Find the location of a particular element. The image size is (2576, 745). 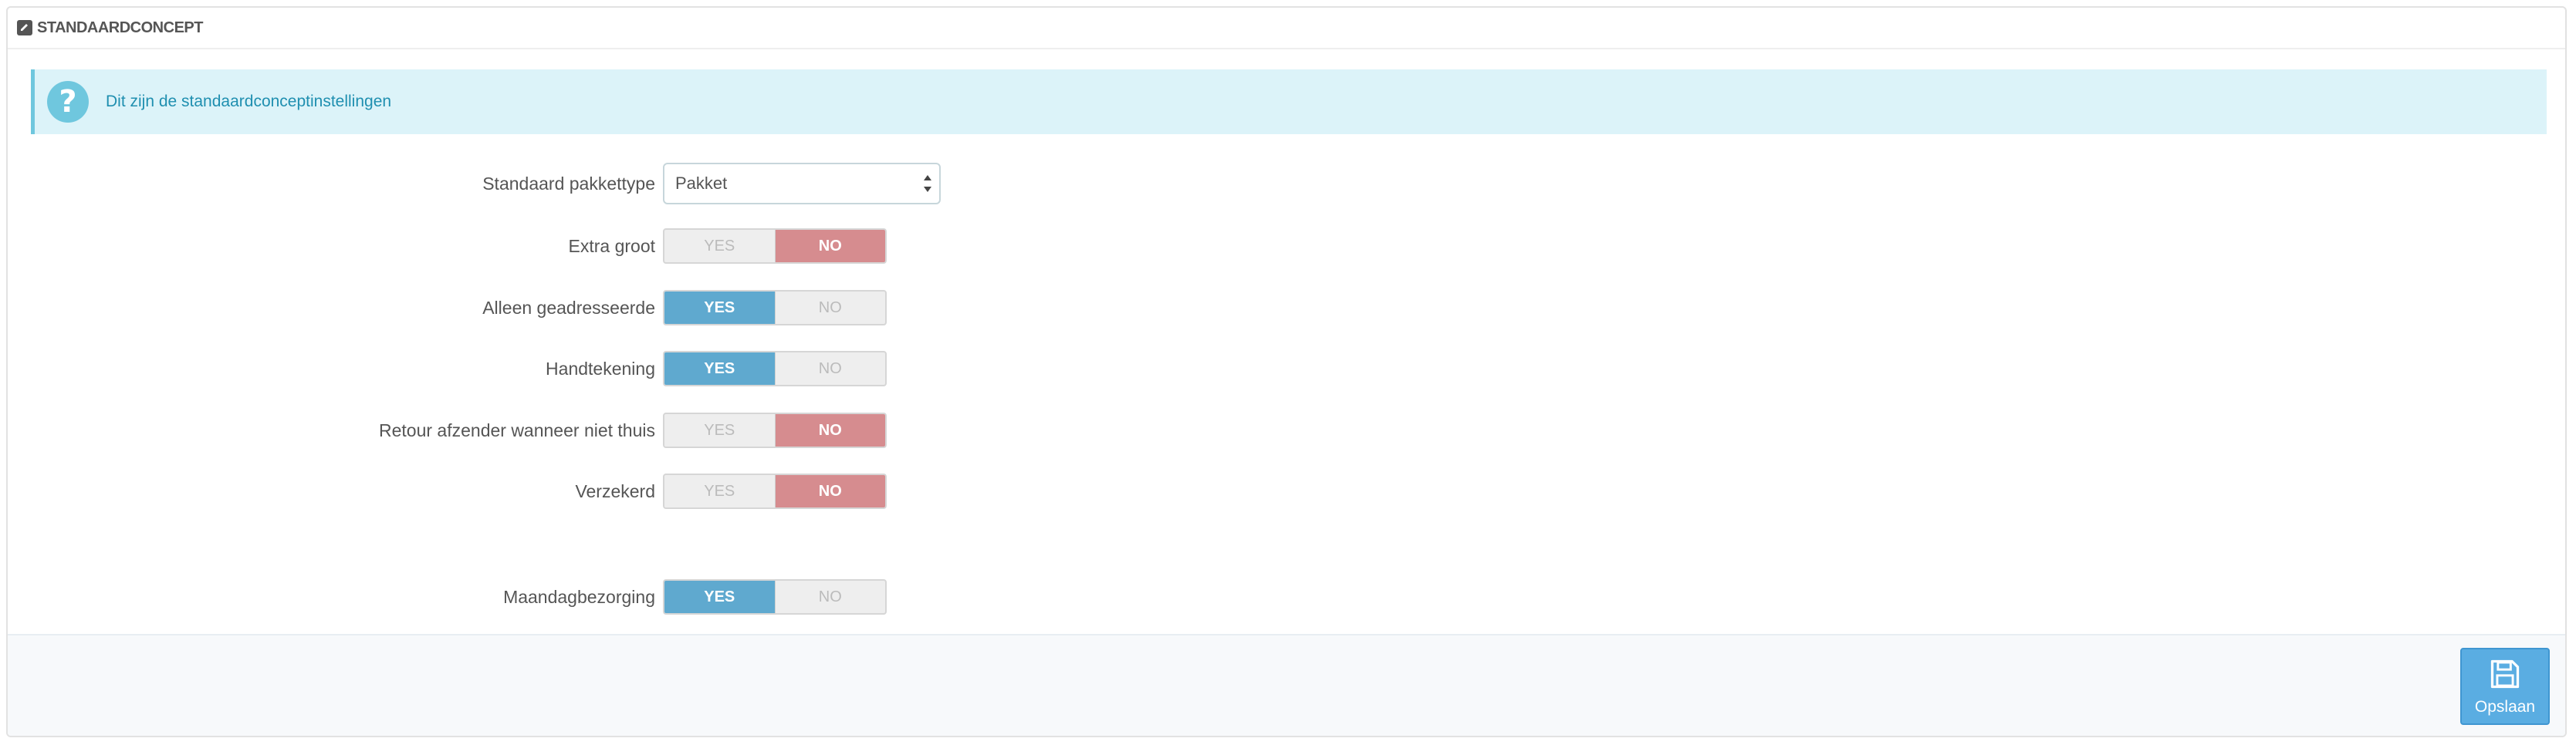

save-button: Opslaan is located at coordinates (2505, 686).